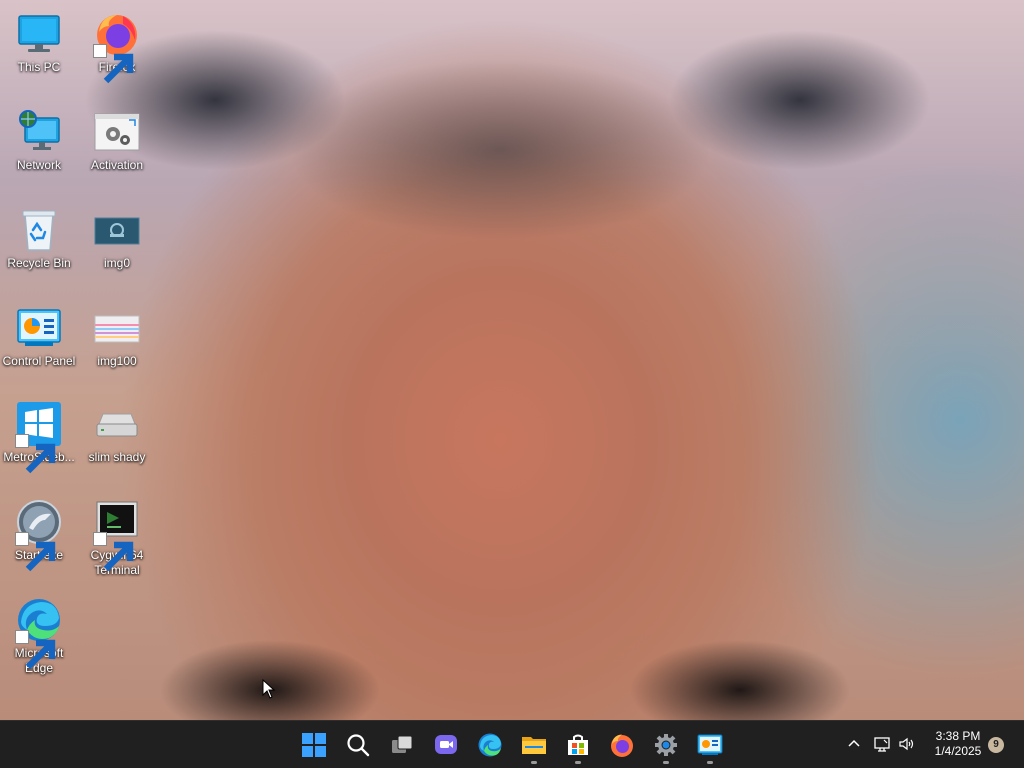  Describe the element at coordinates (38, 165) in the screenshot. I see `desktop-icon-label: Network` at that location.